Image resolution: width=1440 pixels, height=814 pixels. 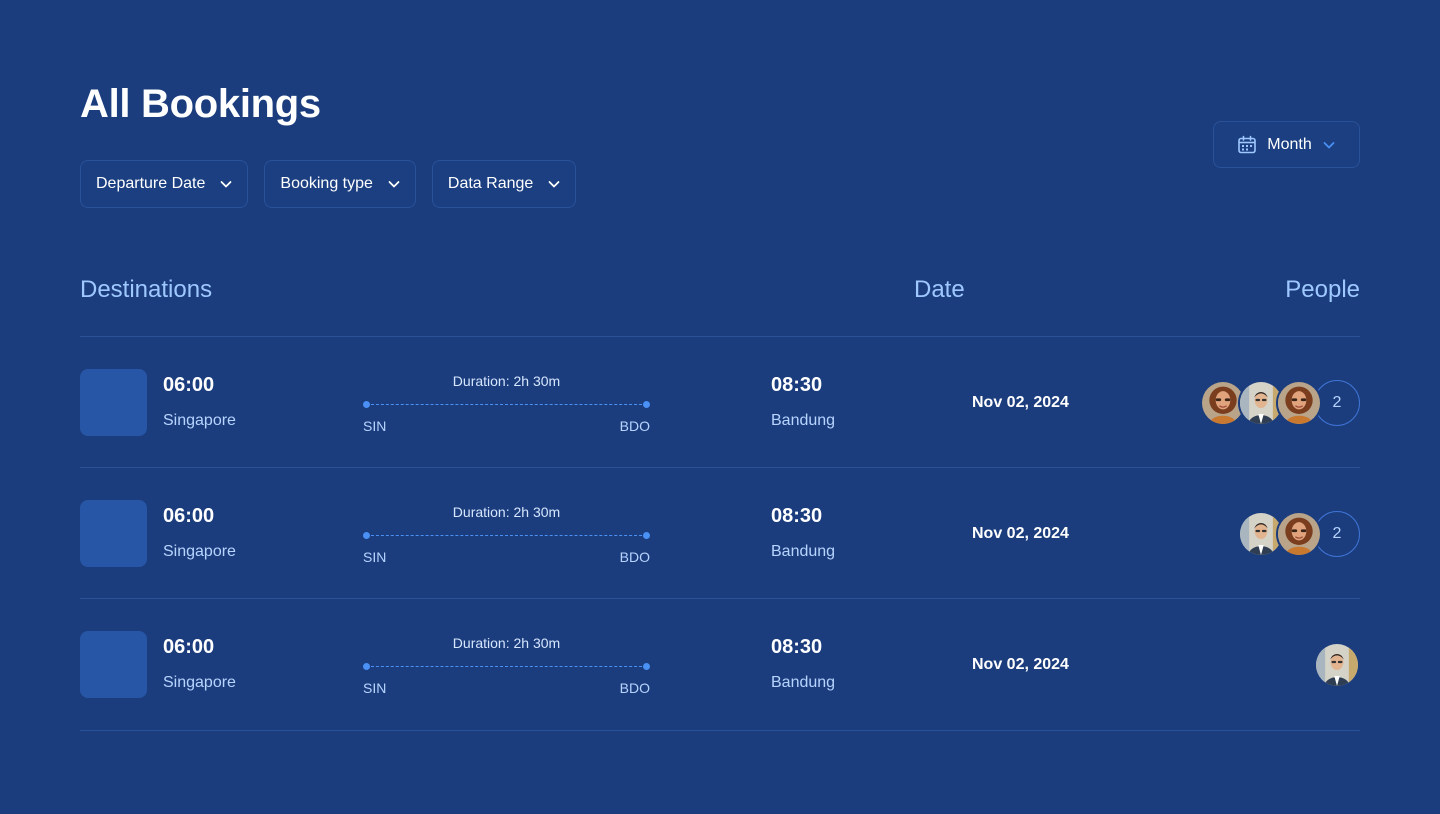 I want to click on booking-type-filter: Booking type, so click(x=340, y=184).